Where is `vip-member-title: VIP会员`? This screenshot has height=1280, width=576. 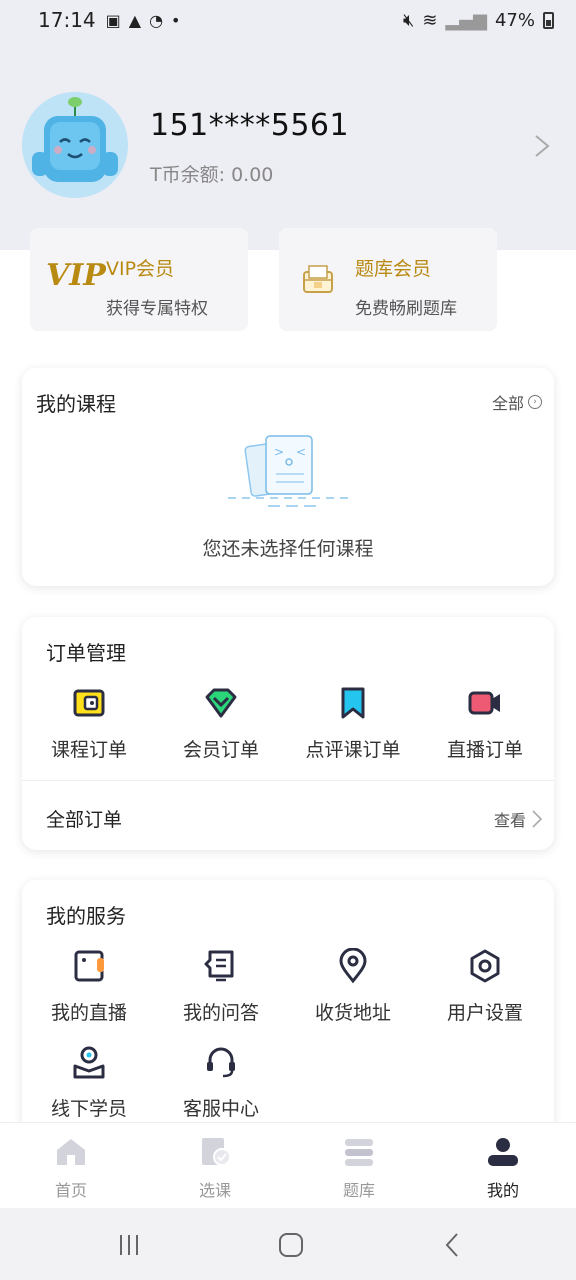
vip-member-title: VIP会员 is located at coordinates (140, 269).